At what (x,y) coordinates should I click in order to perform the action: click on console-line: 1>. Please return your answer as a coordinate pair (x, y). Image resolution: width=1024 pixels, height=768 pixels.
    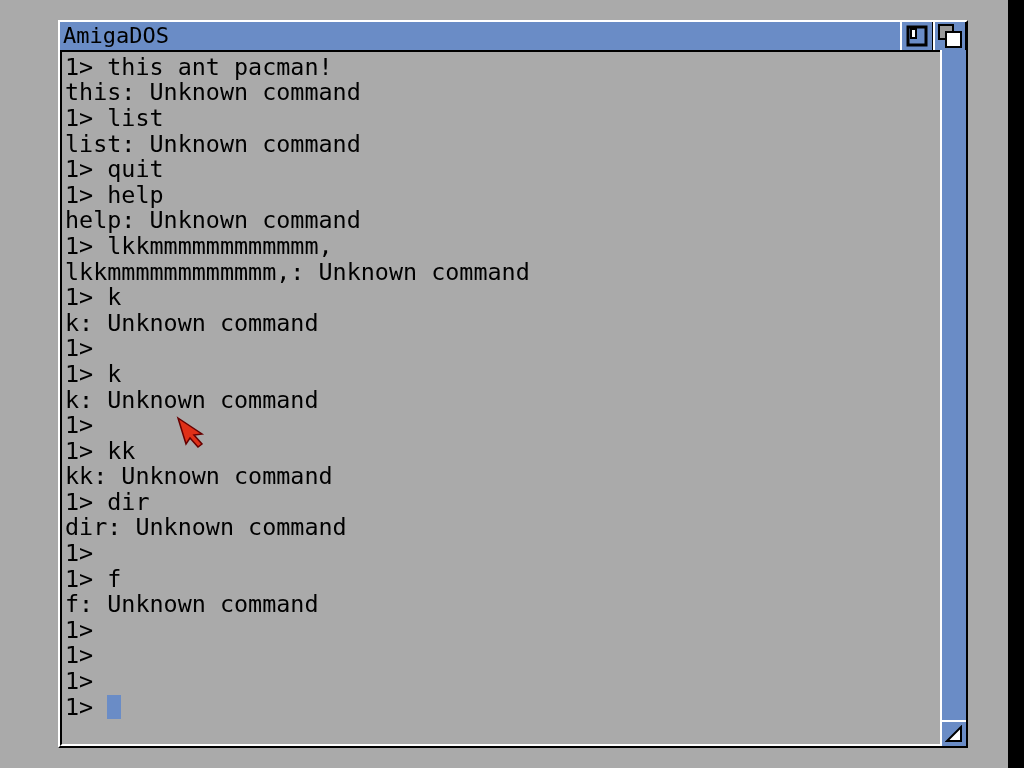
    Looking at the image, I should click on (79, 655).